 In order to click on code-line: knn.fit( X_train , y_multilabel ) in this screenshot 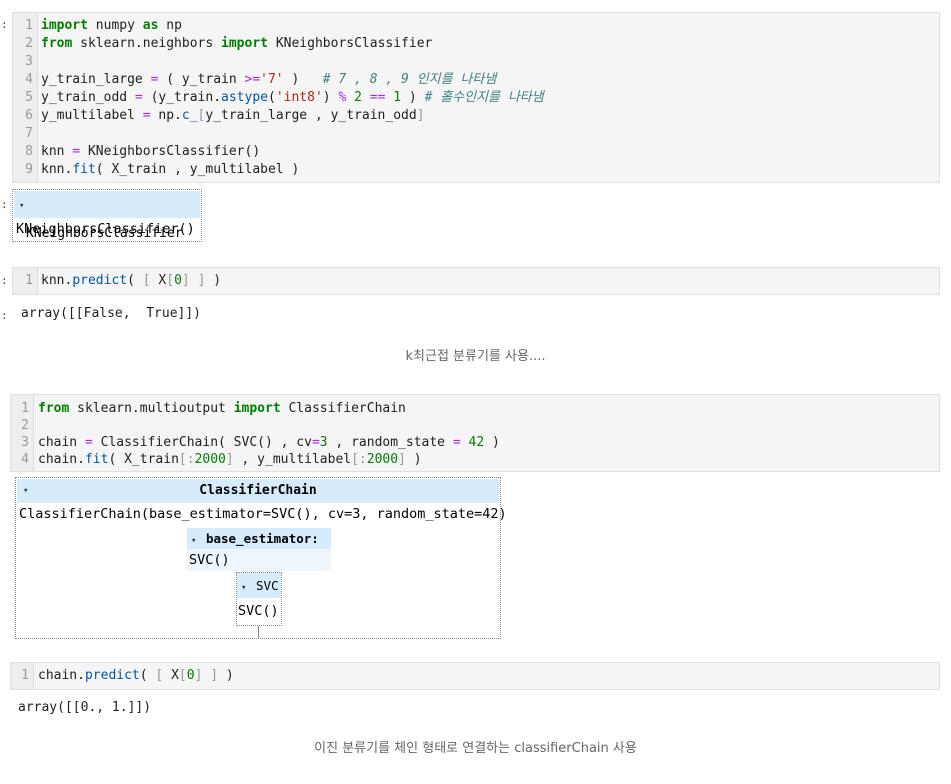, I will do `click(170, 169)`.